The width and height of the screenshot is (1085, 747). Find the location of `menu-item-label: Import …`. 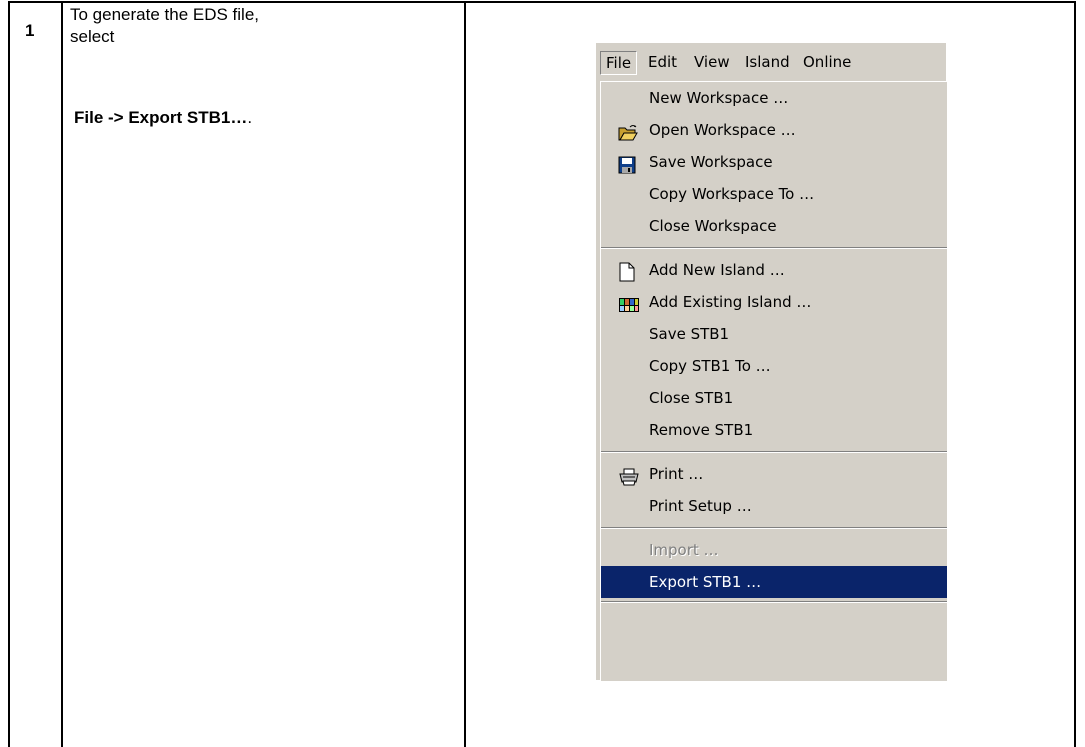

menu-item-label: Import … is located at coordinates (684, 550).